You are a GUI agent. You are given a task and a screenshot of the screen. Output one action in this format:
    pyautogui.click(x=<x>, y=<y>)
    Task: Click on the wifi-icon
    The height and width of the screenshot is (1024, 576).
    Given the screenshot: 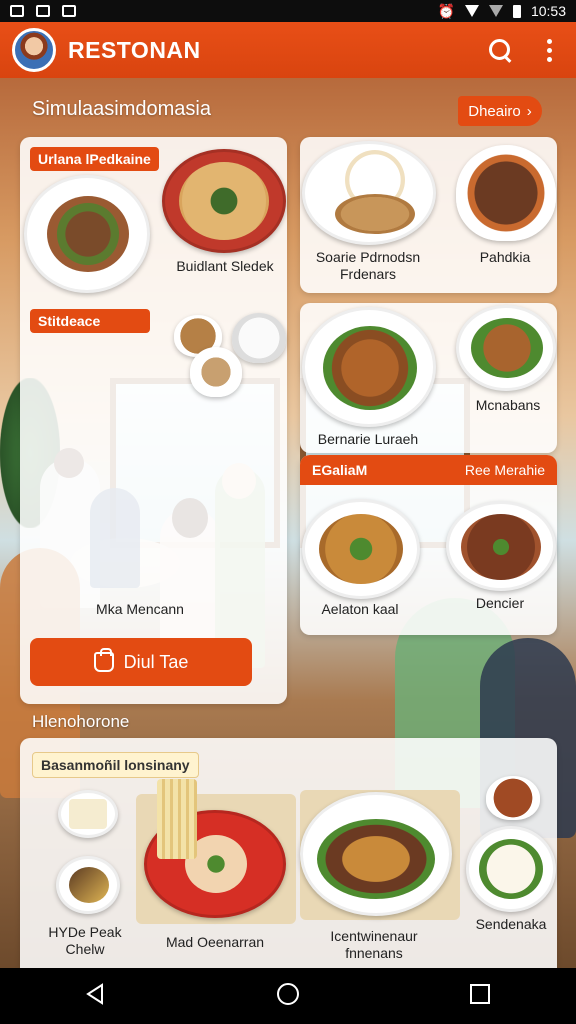 What is the action you would take?
    pyautogui.click(x=471, y=11)
    